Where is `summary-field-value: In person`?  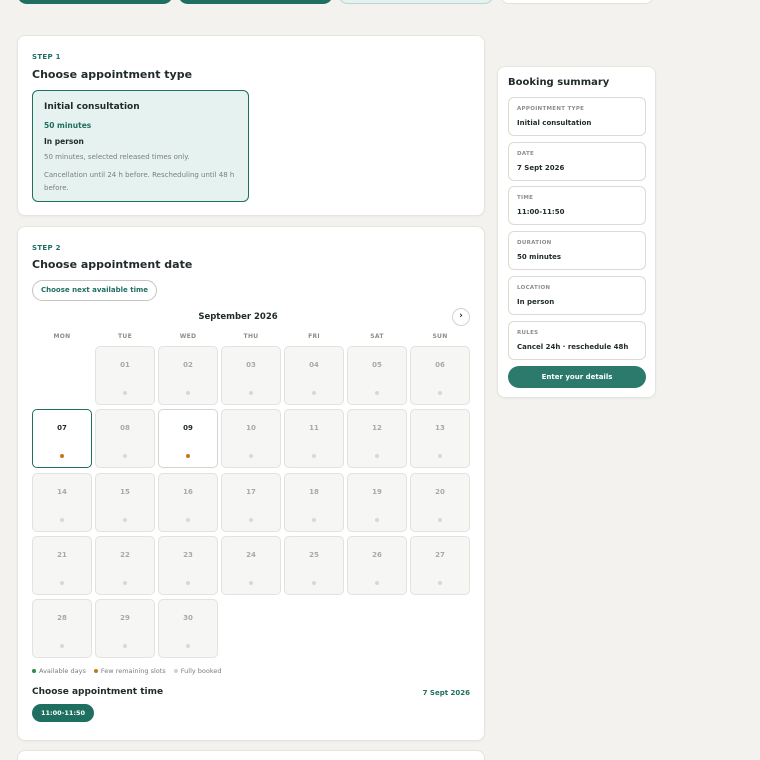 summary-field-value: In person is located at coordinates (536, 301).